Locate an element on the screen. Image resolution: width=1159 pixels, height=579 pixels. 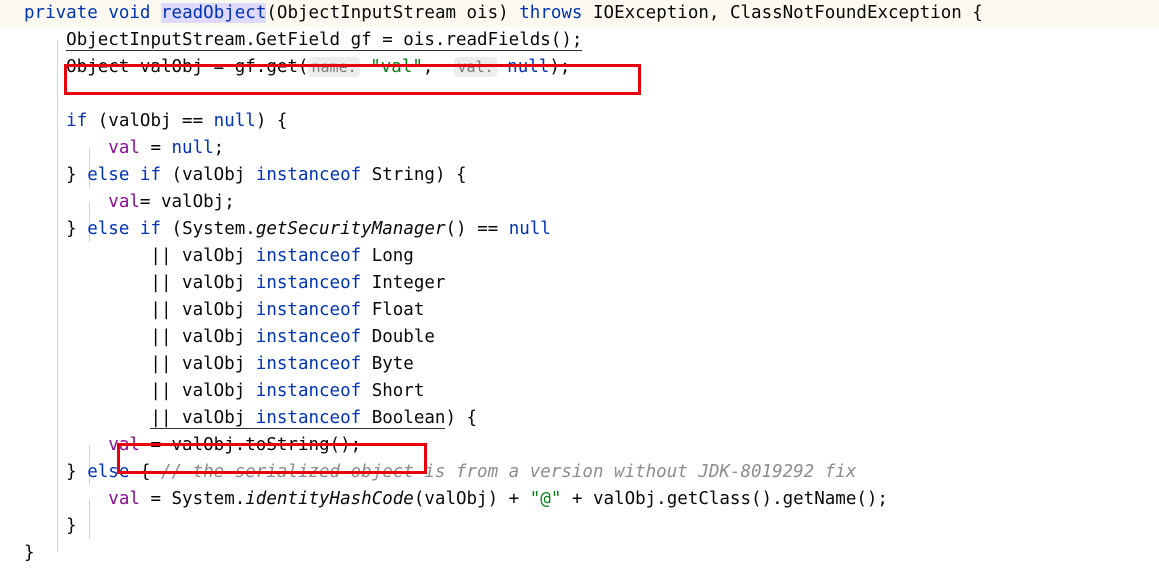
code-line: || valObj instanceof Integer is located at coordinates (579, 283).